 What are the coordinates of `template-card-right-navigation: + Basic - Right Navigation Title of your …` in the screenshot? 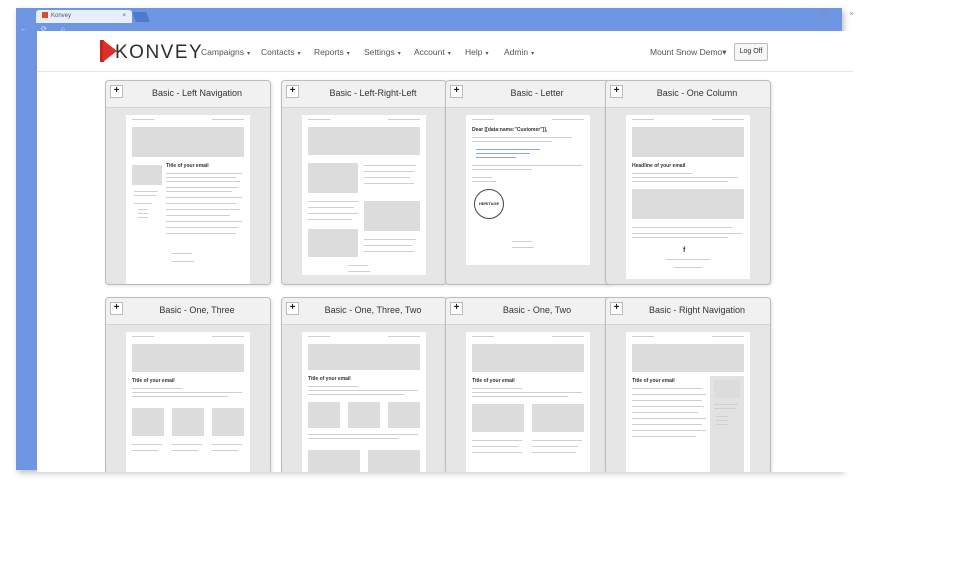 It's located at (688, 384).